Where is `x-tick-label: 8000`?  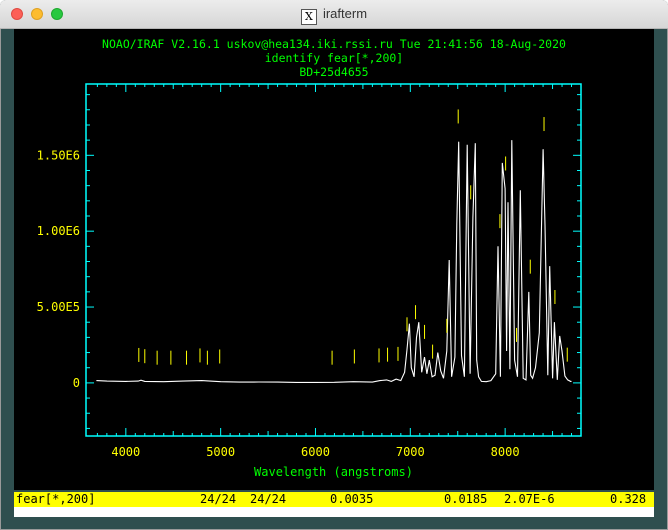 x-tick-label: 8000 is located at coordinates (505, 452).